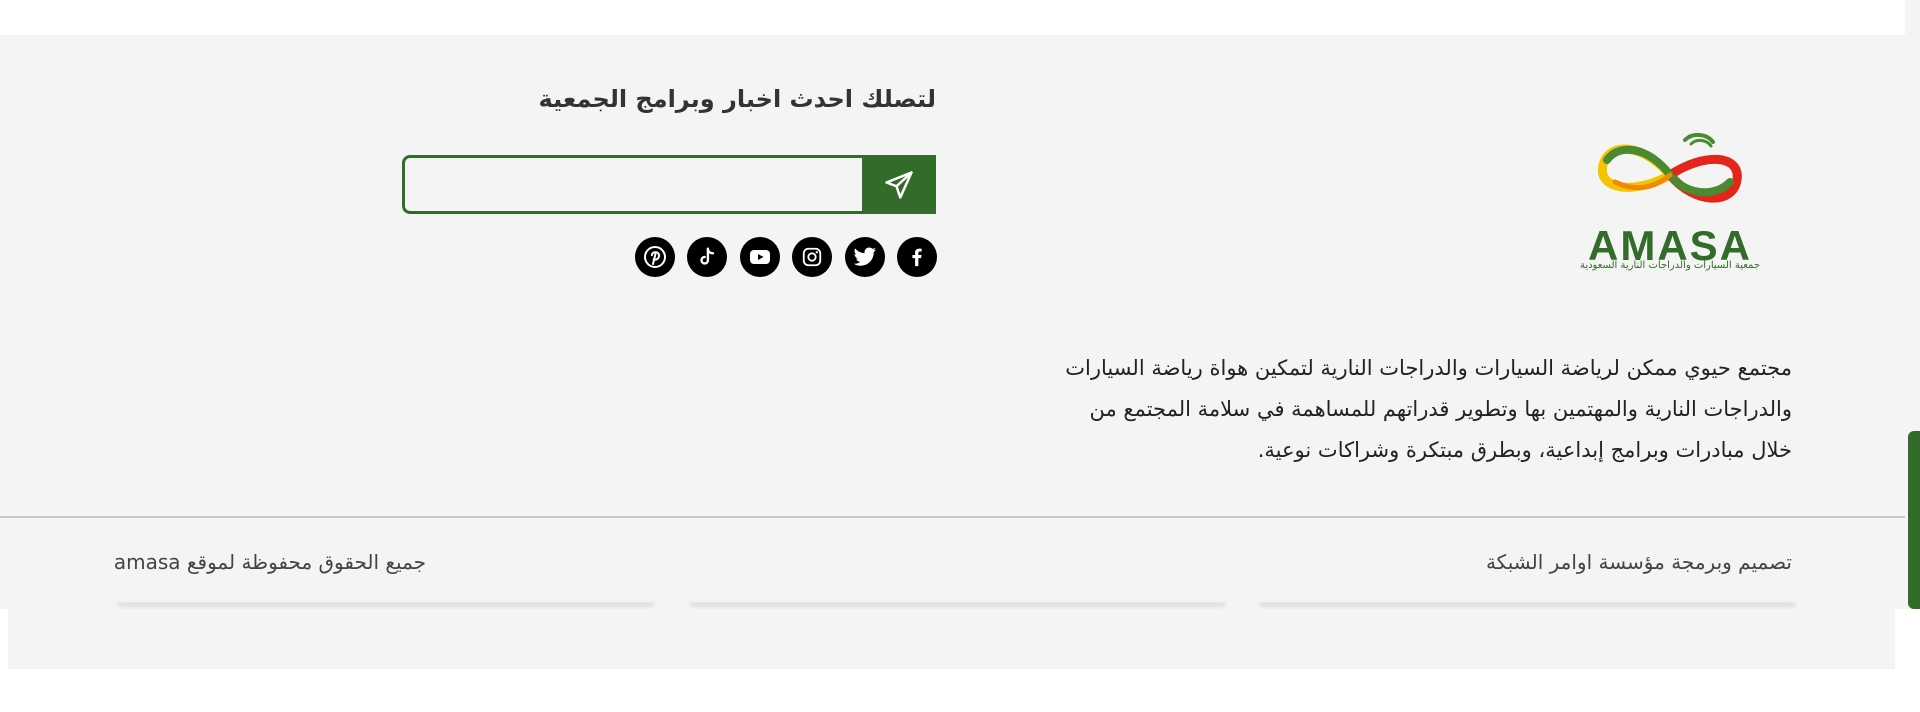  Describe the element at coordinates (952, 517) in the screenshot. I see `footer-divider` at that location.